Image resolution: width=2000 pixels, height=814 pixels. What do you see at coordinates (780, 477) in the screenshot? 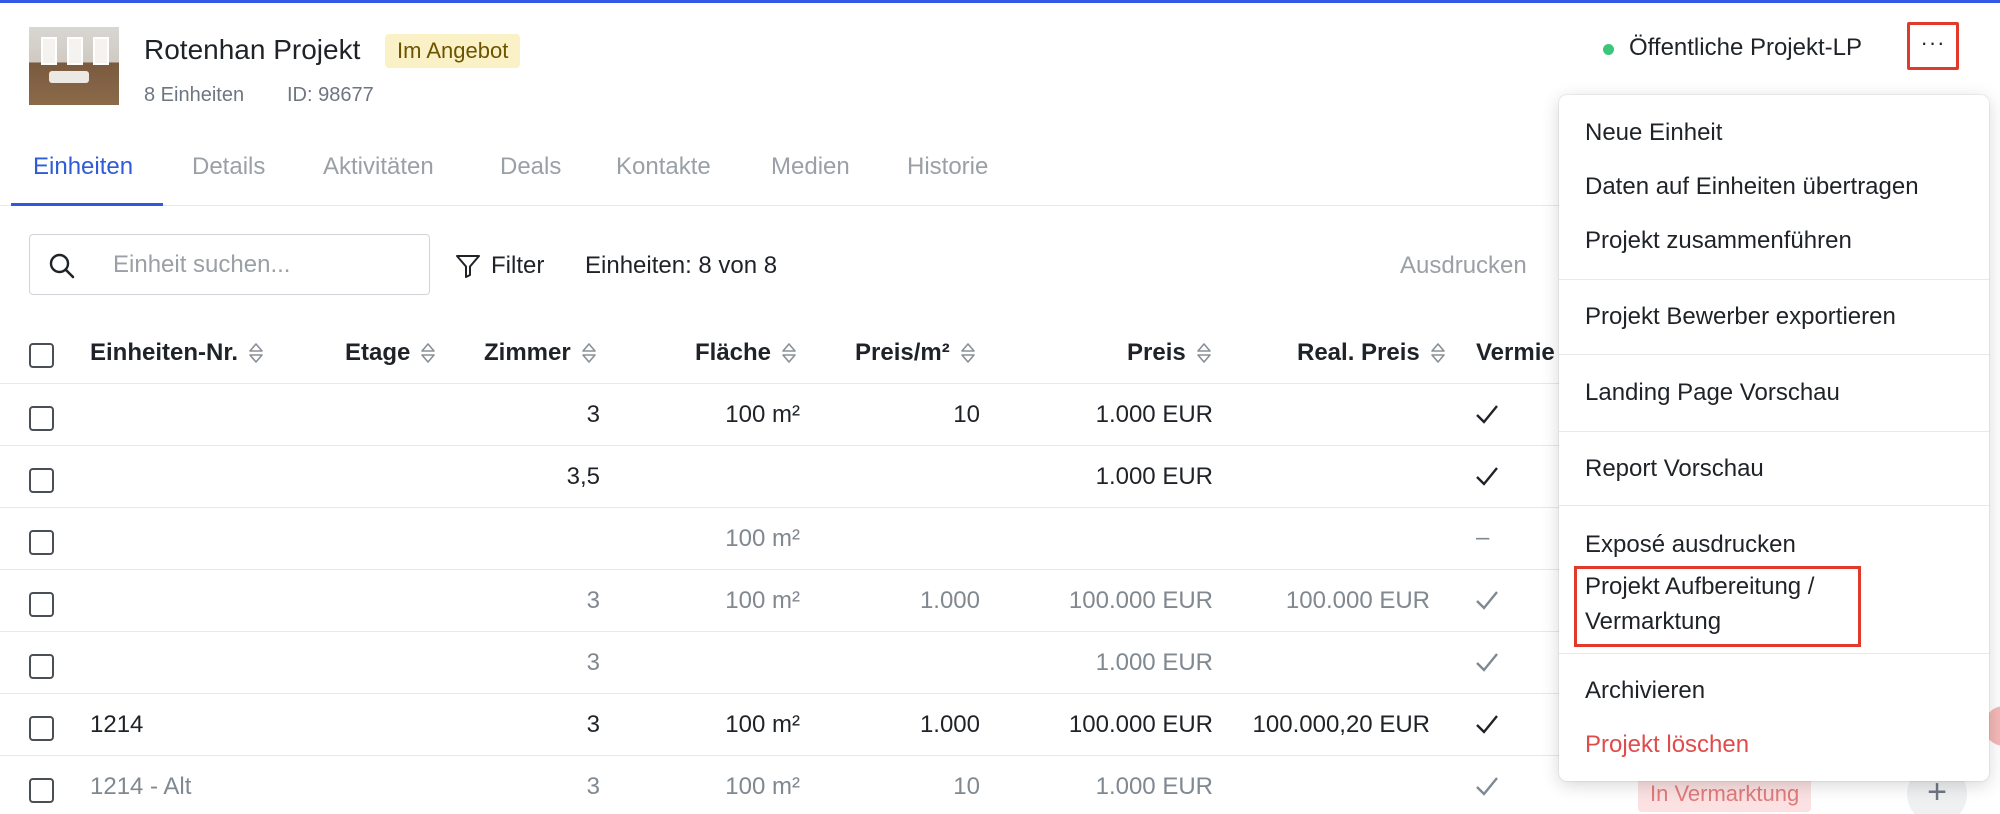
I see `table-row: 3,5 1.000 EUR` at bounding box center [780, 477].